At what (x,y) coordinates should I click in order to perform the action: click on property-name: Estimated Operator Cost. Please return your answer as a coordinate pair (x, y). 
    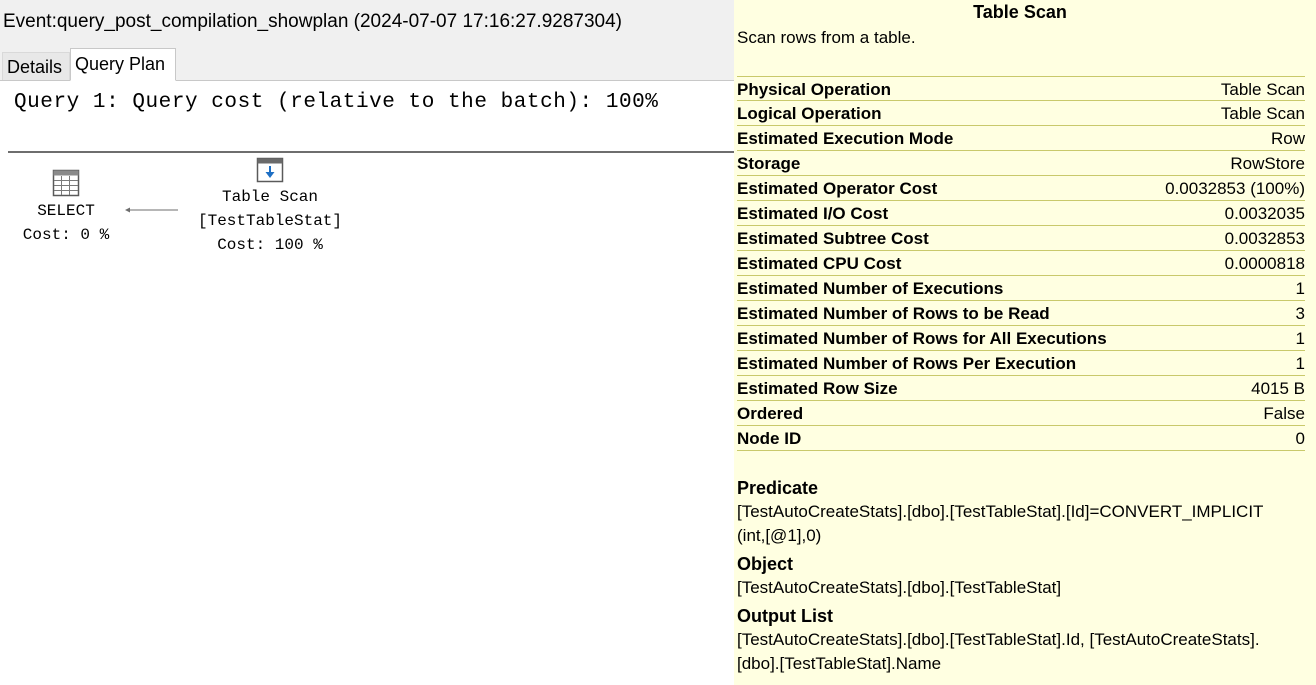
    Looking at the image, I should click on (837, 188).